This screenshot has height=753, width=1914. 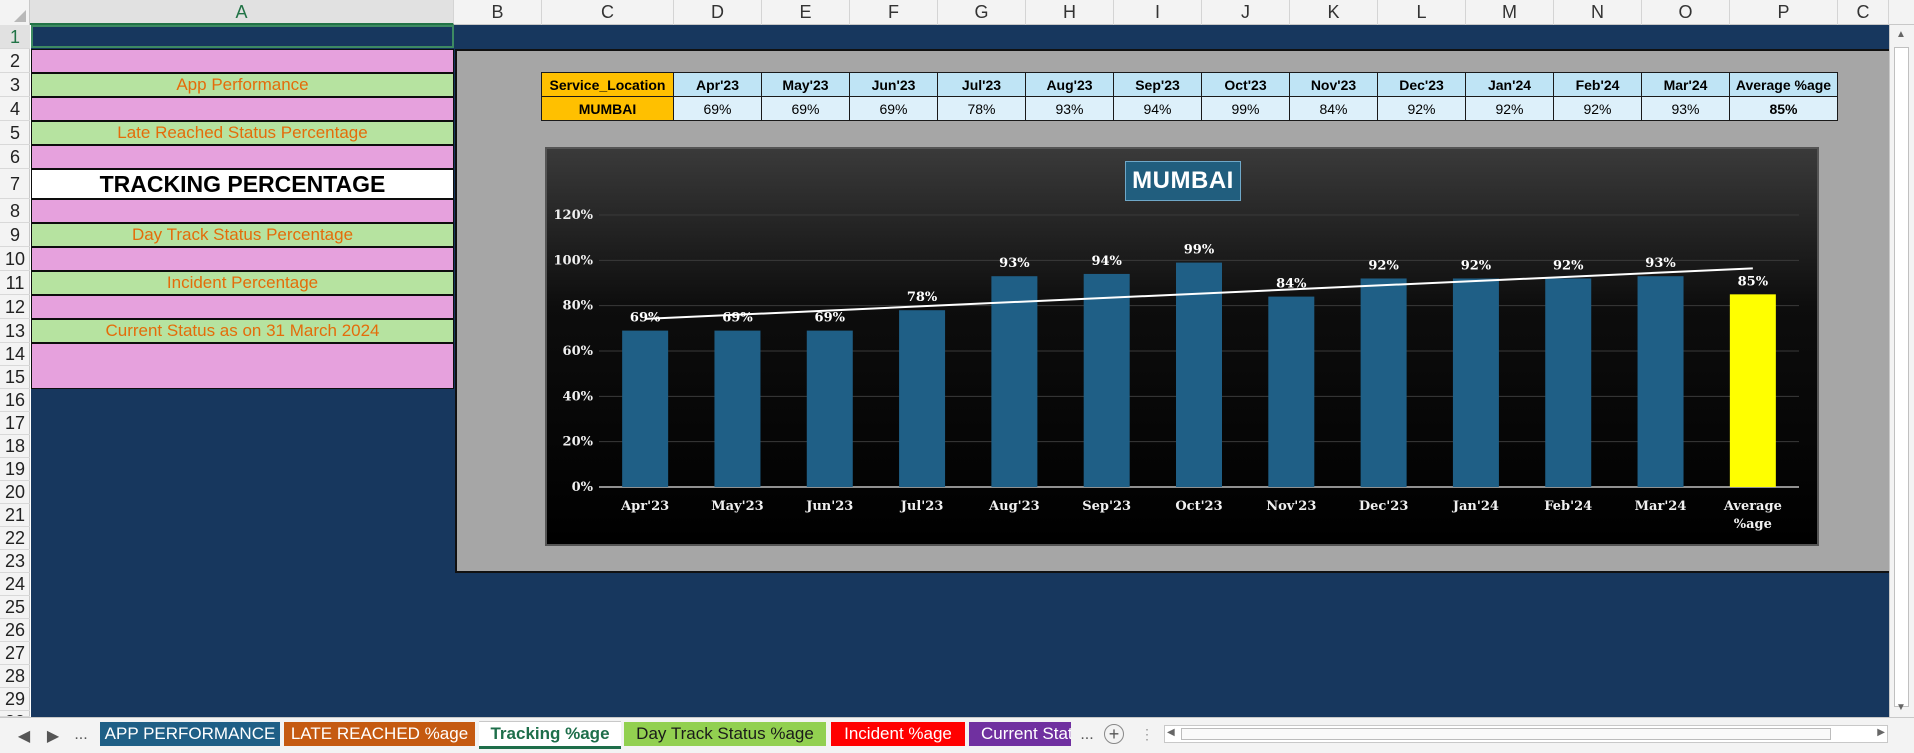 I want to click on row-header-4: 4, so click(x=15, y=109).